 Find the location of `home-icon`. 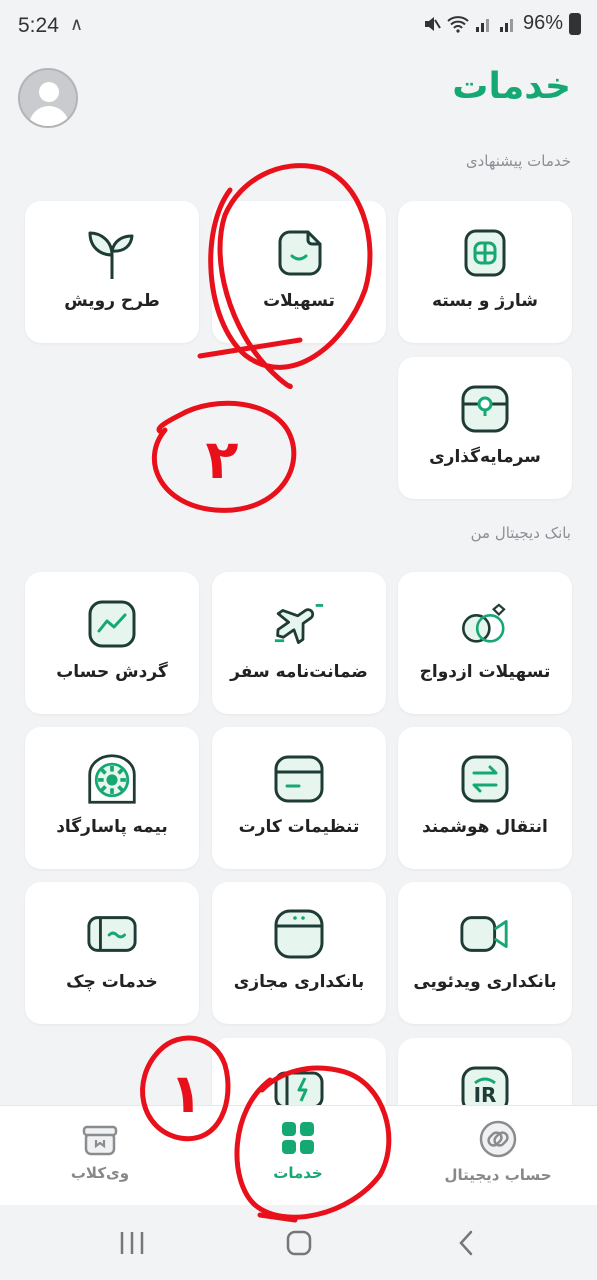

home-icon is located at coordinates (299, 1243).